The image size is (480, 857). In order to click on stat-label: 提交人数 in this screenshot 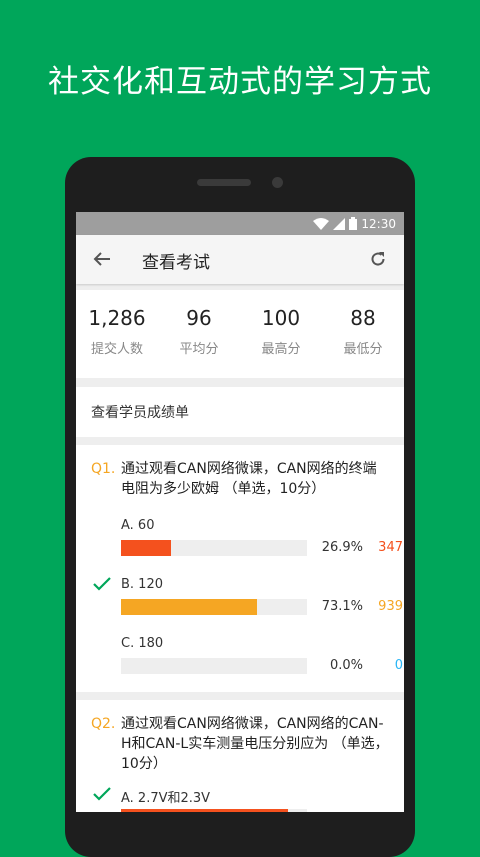, I will do `click(116, 349)`.